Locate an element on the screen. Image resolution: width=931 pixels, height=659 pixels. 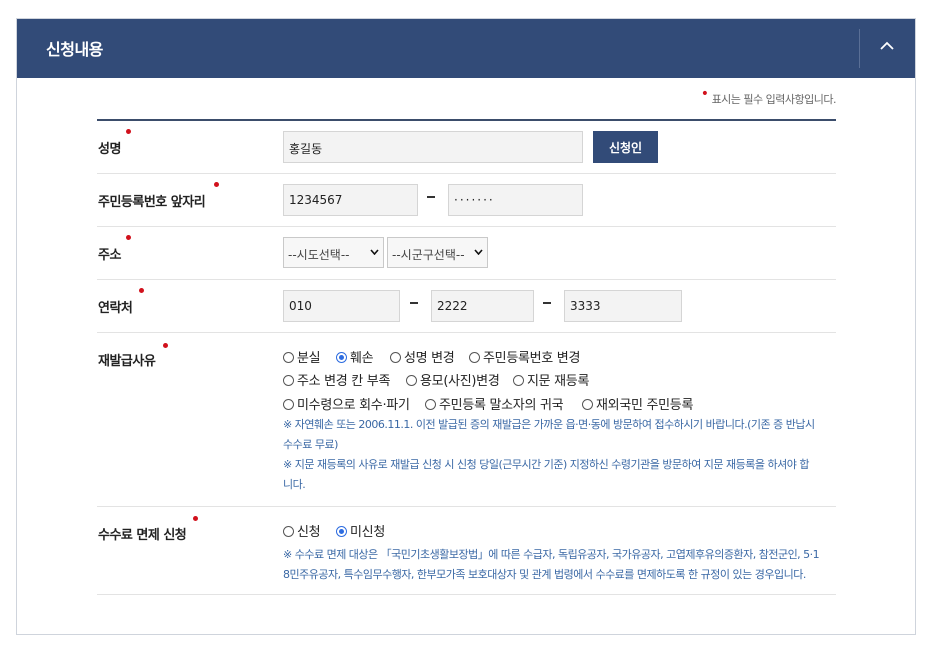
panel-header: 신청내용 is located at coordinates (466, 48).